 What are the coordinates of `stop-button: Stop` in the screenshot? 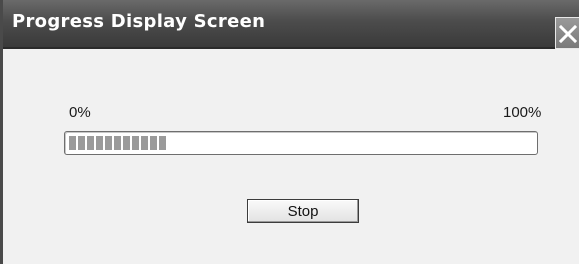 It's located at (303, 211).